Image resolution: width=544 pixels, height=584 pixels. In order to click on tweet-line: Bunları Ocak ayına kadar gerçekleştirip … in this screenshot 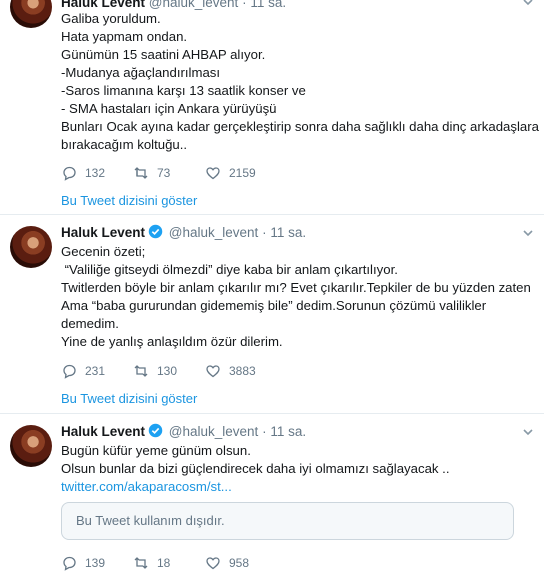, I will do `click(300, 126)`.